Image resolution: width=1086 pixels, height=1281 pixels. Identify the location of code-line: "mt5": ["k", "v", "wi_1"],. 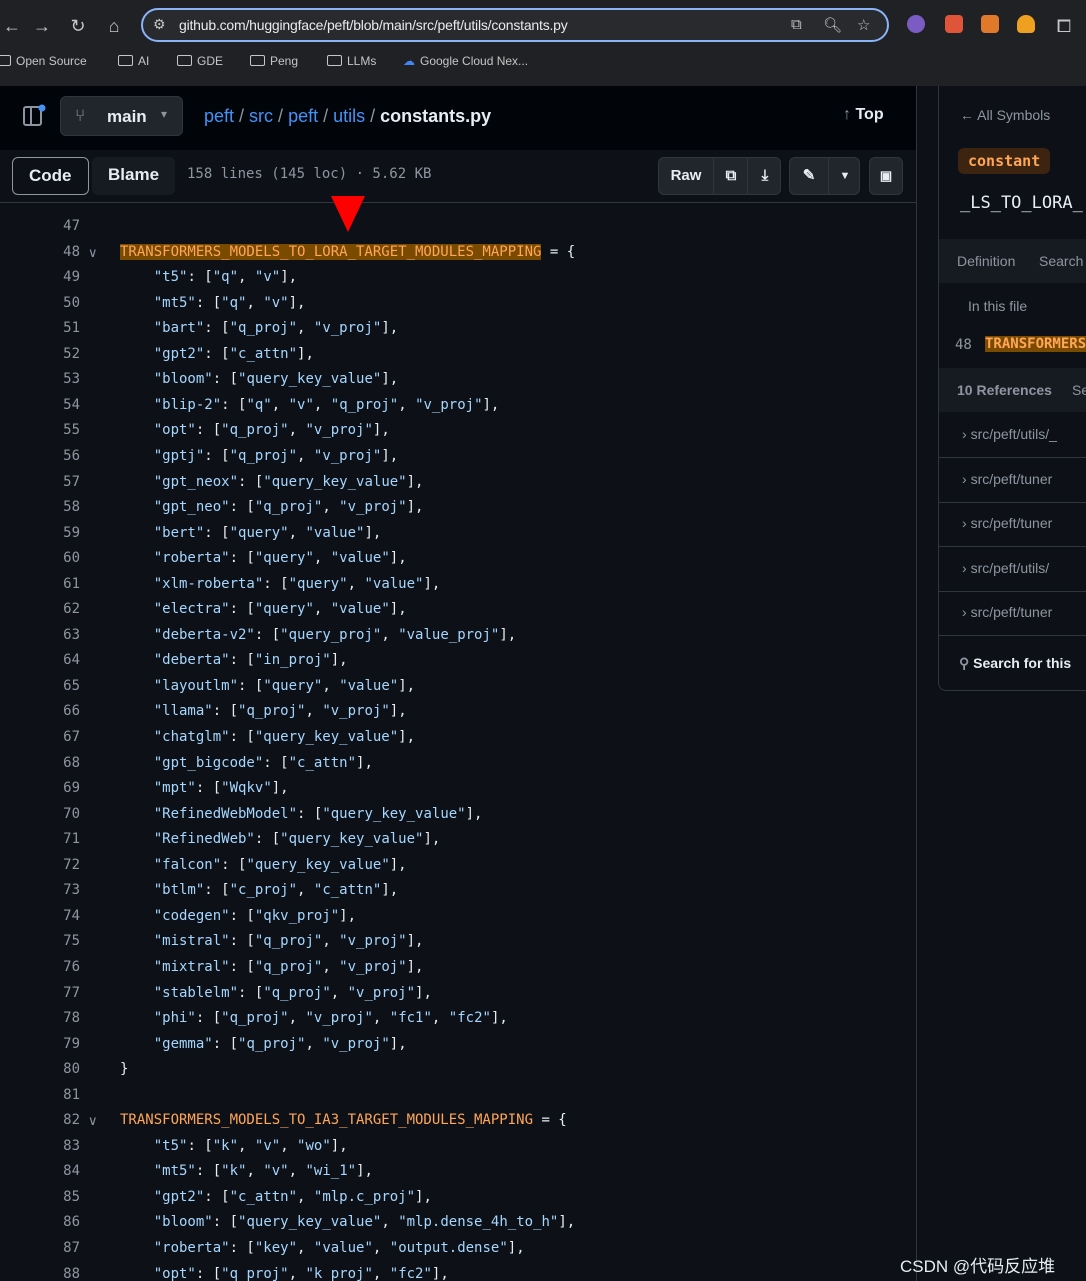
(246, 1171).